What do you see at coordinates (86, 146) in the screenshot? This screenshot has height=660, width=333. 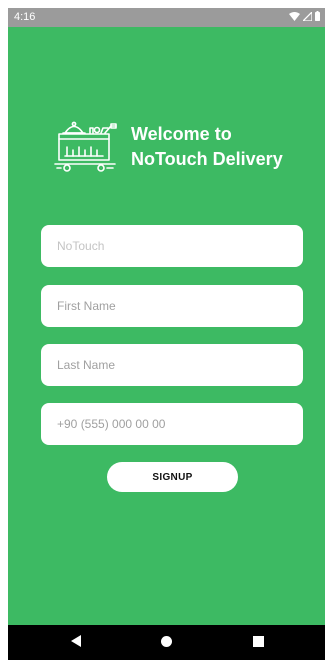 I see `delivery-cart-icon` at bounding box center [86, 146].